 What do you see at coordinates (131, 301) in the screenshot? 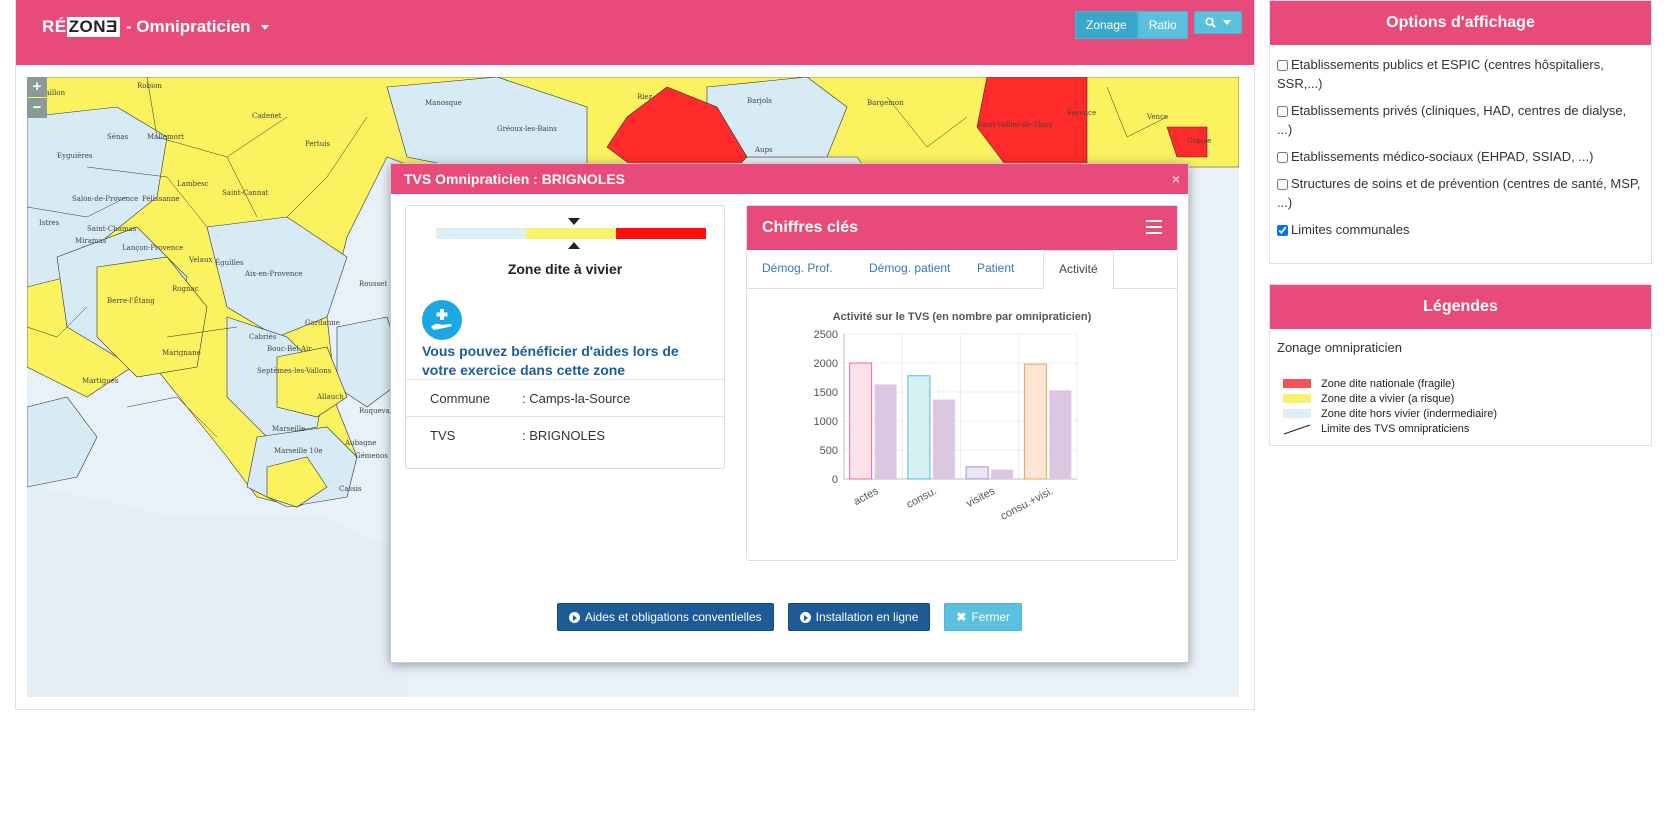
I see `map-label: Berre-l'Étang` at bounding box center [131, 301].